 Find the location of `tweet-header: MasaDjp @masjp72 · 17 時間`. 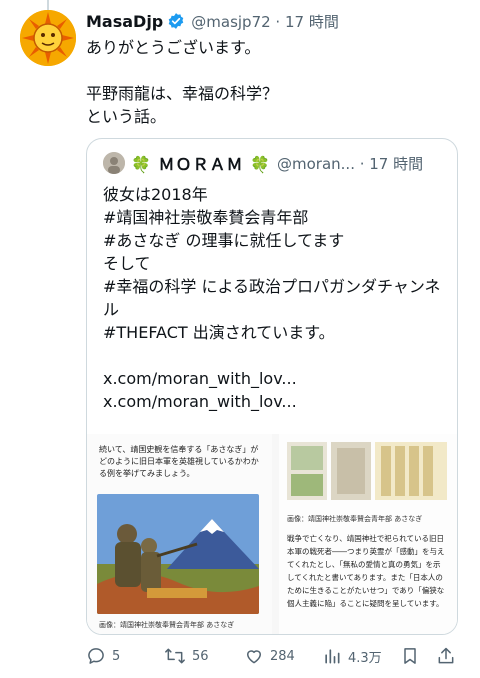

tweet-header: MasaDjp @masjp72 · 17 時間 is located at coordinates (212, 21).